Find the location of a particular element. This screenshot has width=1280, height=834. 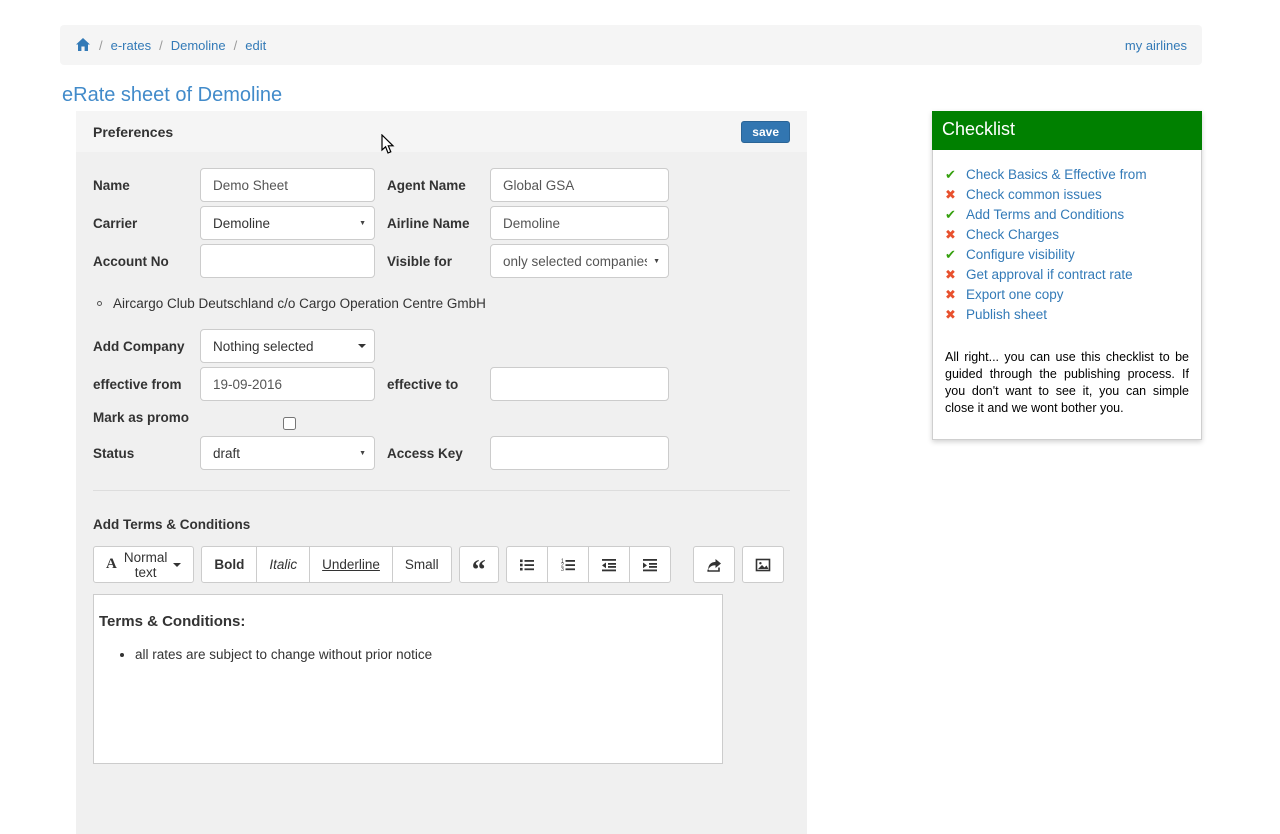

share-icon is located at coordinates (714, 565).